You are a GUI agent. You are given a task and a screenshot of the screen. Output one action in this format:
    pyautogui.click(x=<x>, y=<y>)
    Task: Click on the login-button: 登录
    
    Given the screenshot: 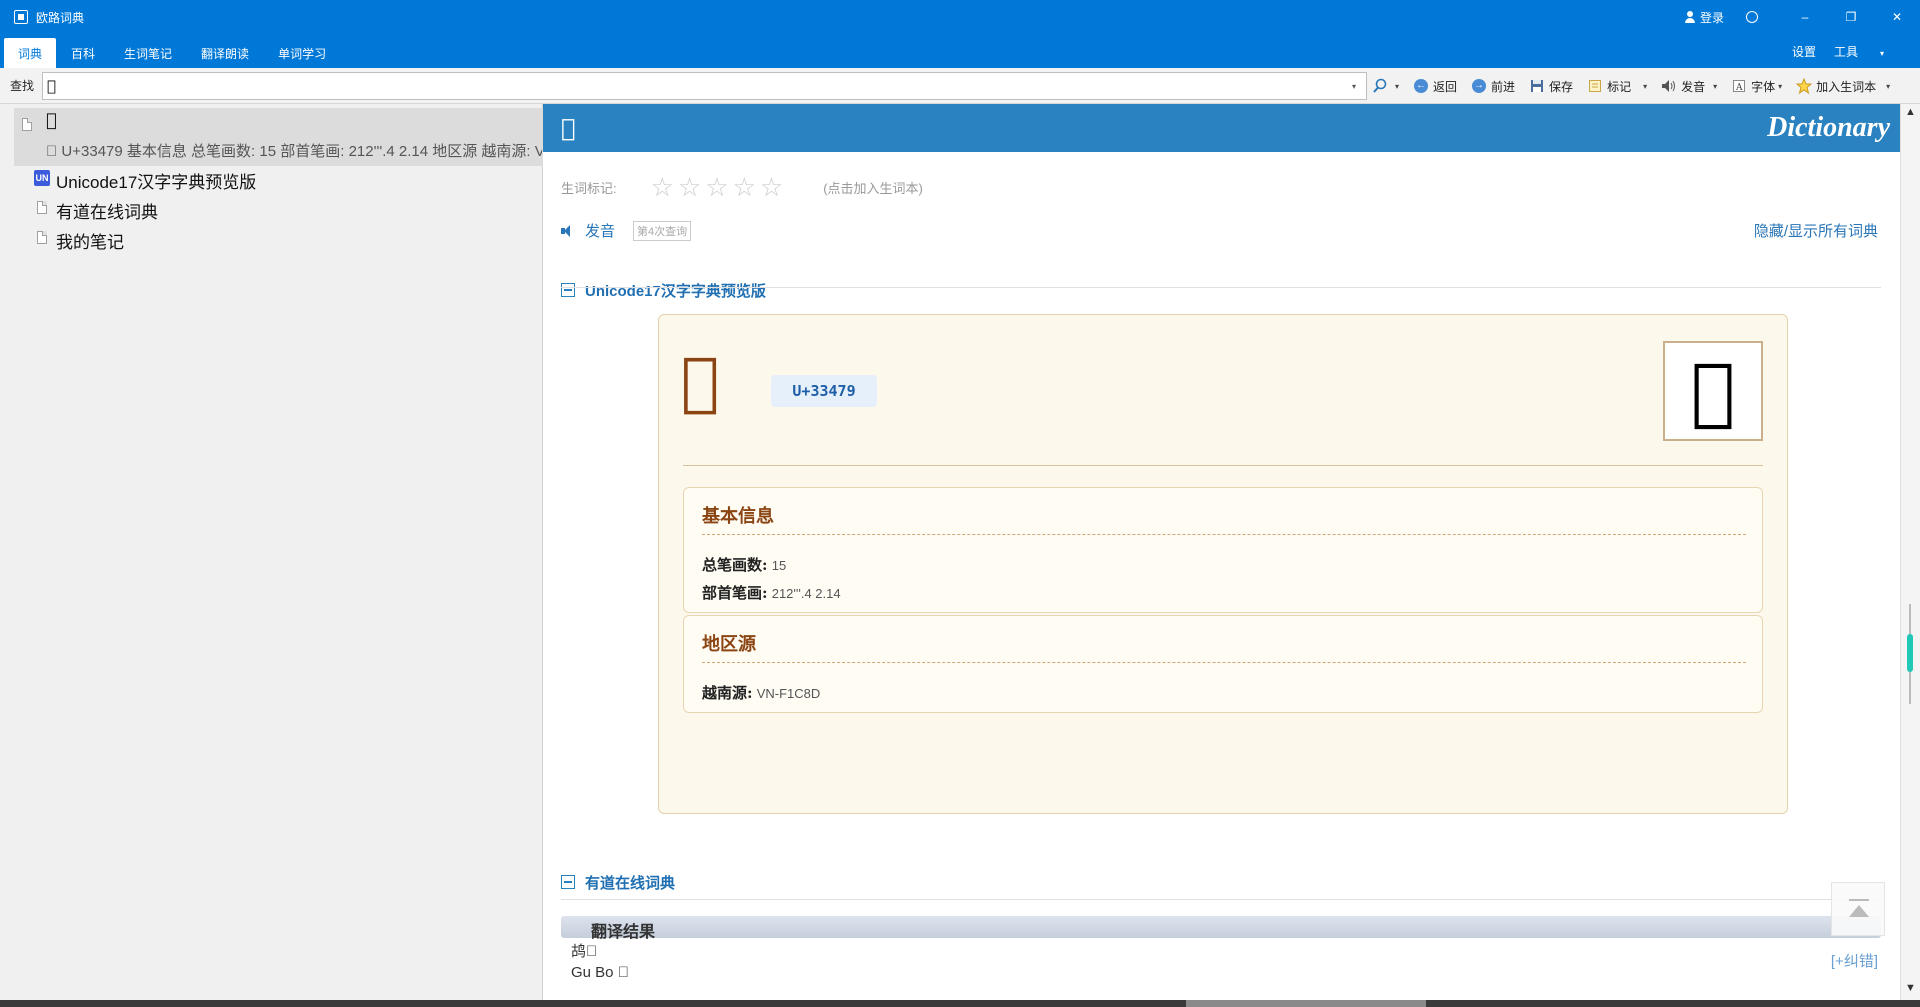 What is the action you would take?
    pyautogui.click(x=1704, y=17)
    